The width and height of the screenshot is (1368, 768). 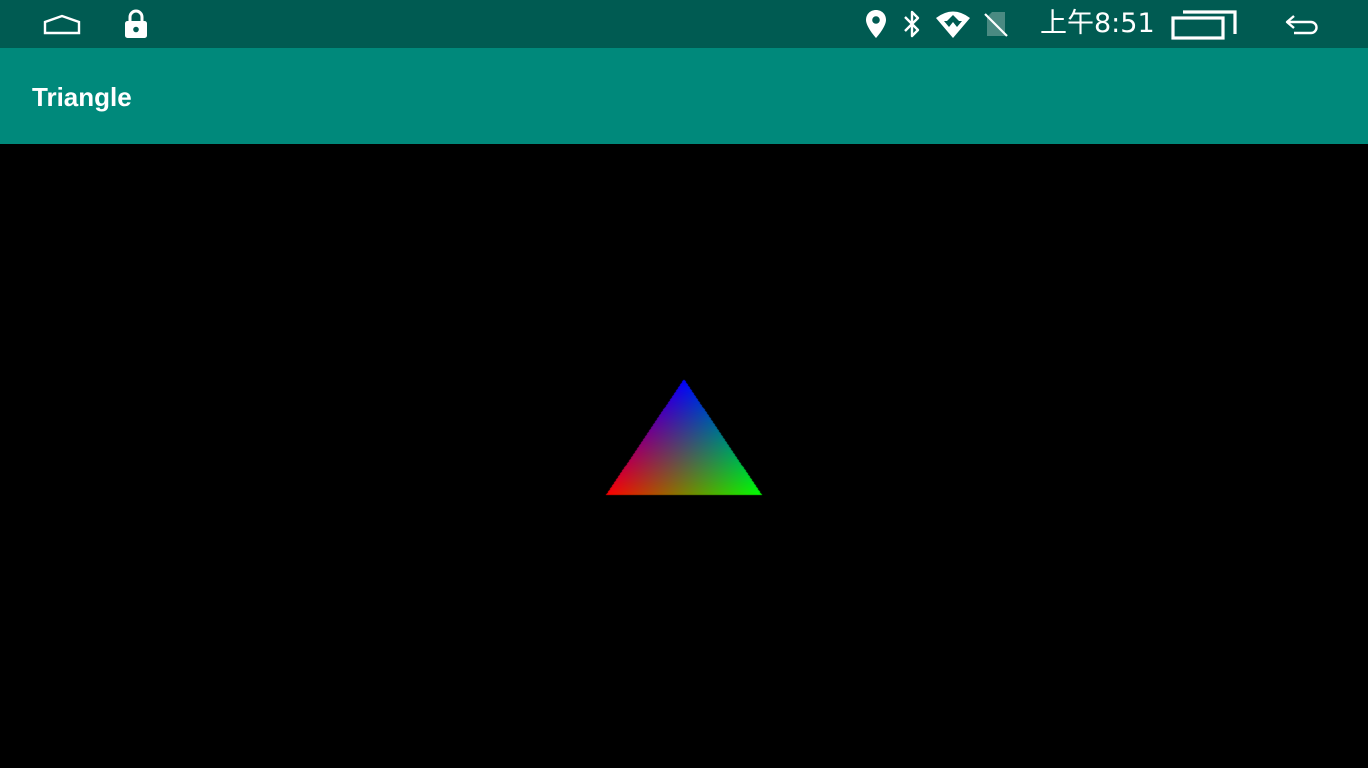 I want to click on app-title: Triangle, so click(x=82, y=97).